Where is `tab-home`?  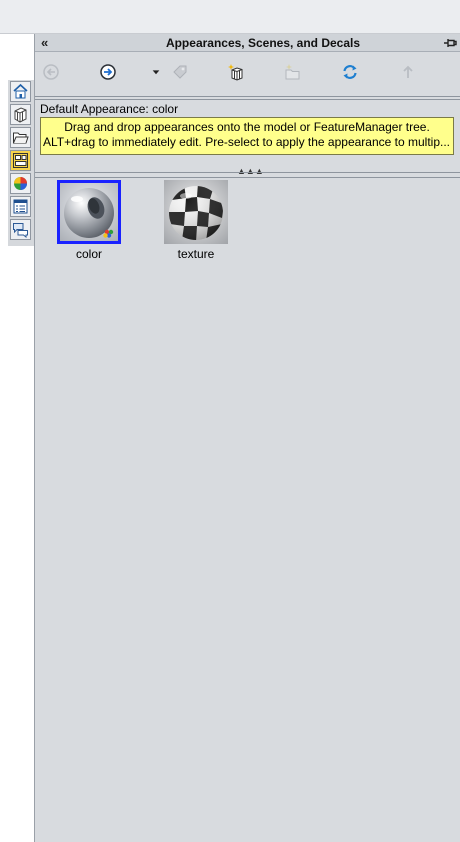
tab-home is located at coordinates (20, 91).